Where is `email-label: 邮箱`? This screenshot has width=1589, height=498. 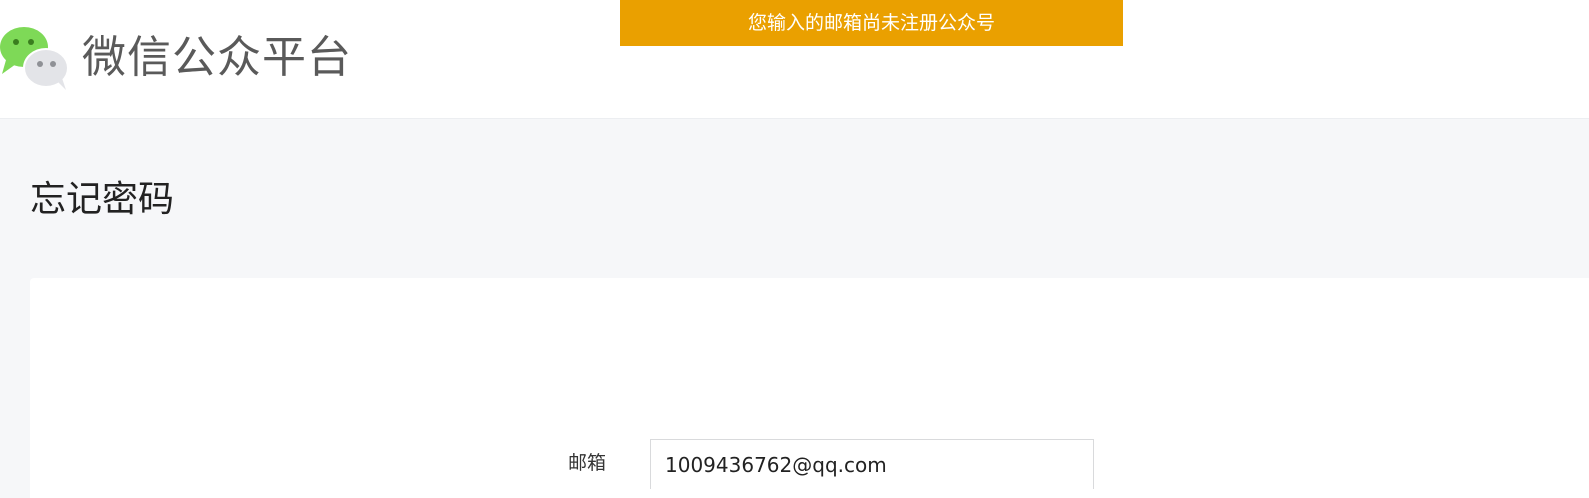
email-label: 邮箱 is located at coordinates (587, 463).